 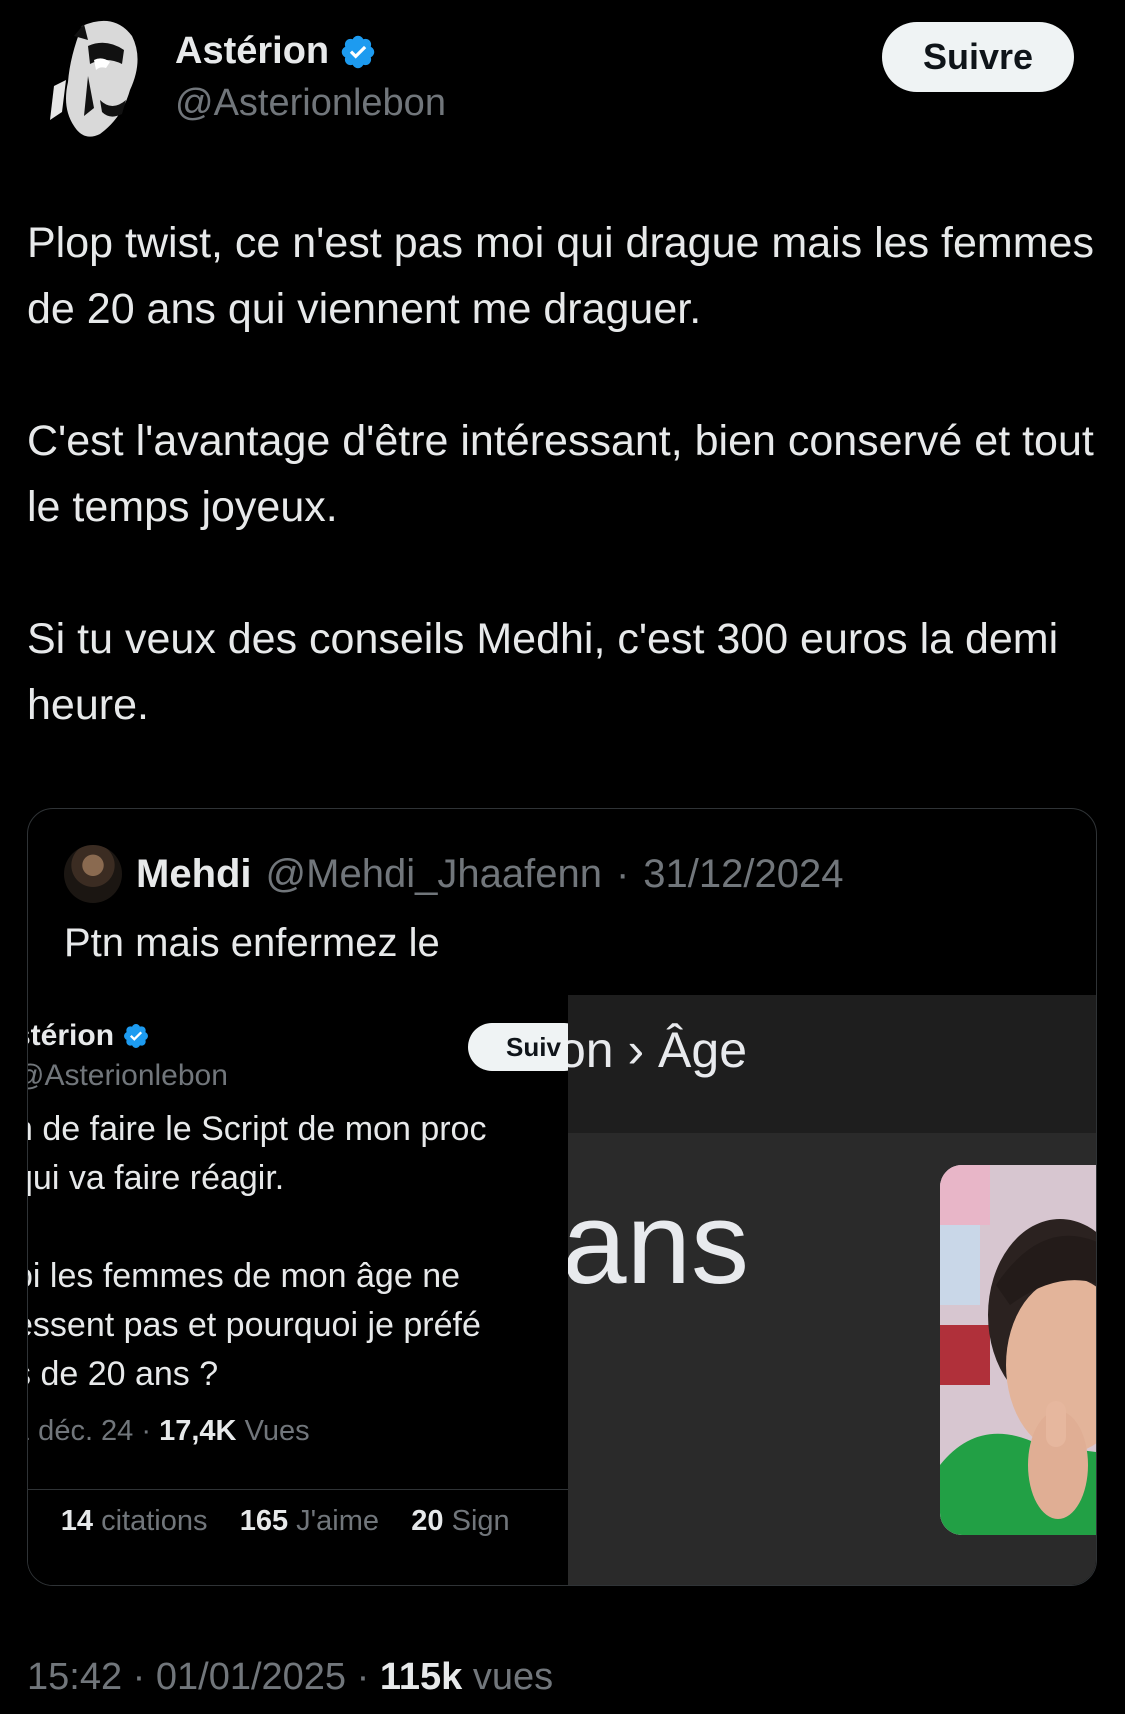 What do you see at coordinates (659, 1243) in the screenshot?
I see `search-answer-text: ans` at bounding box center [659, 1243].